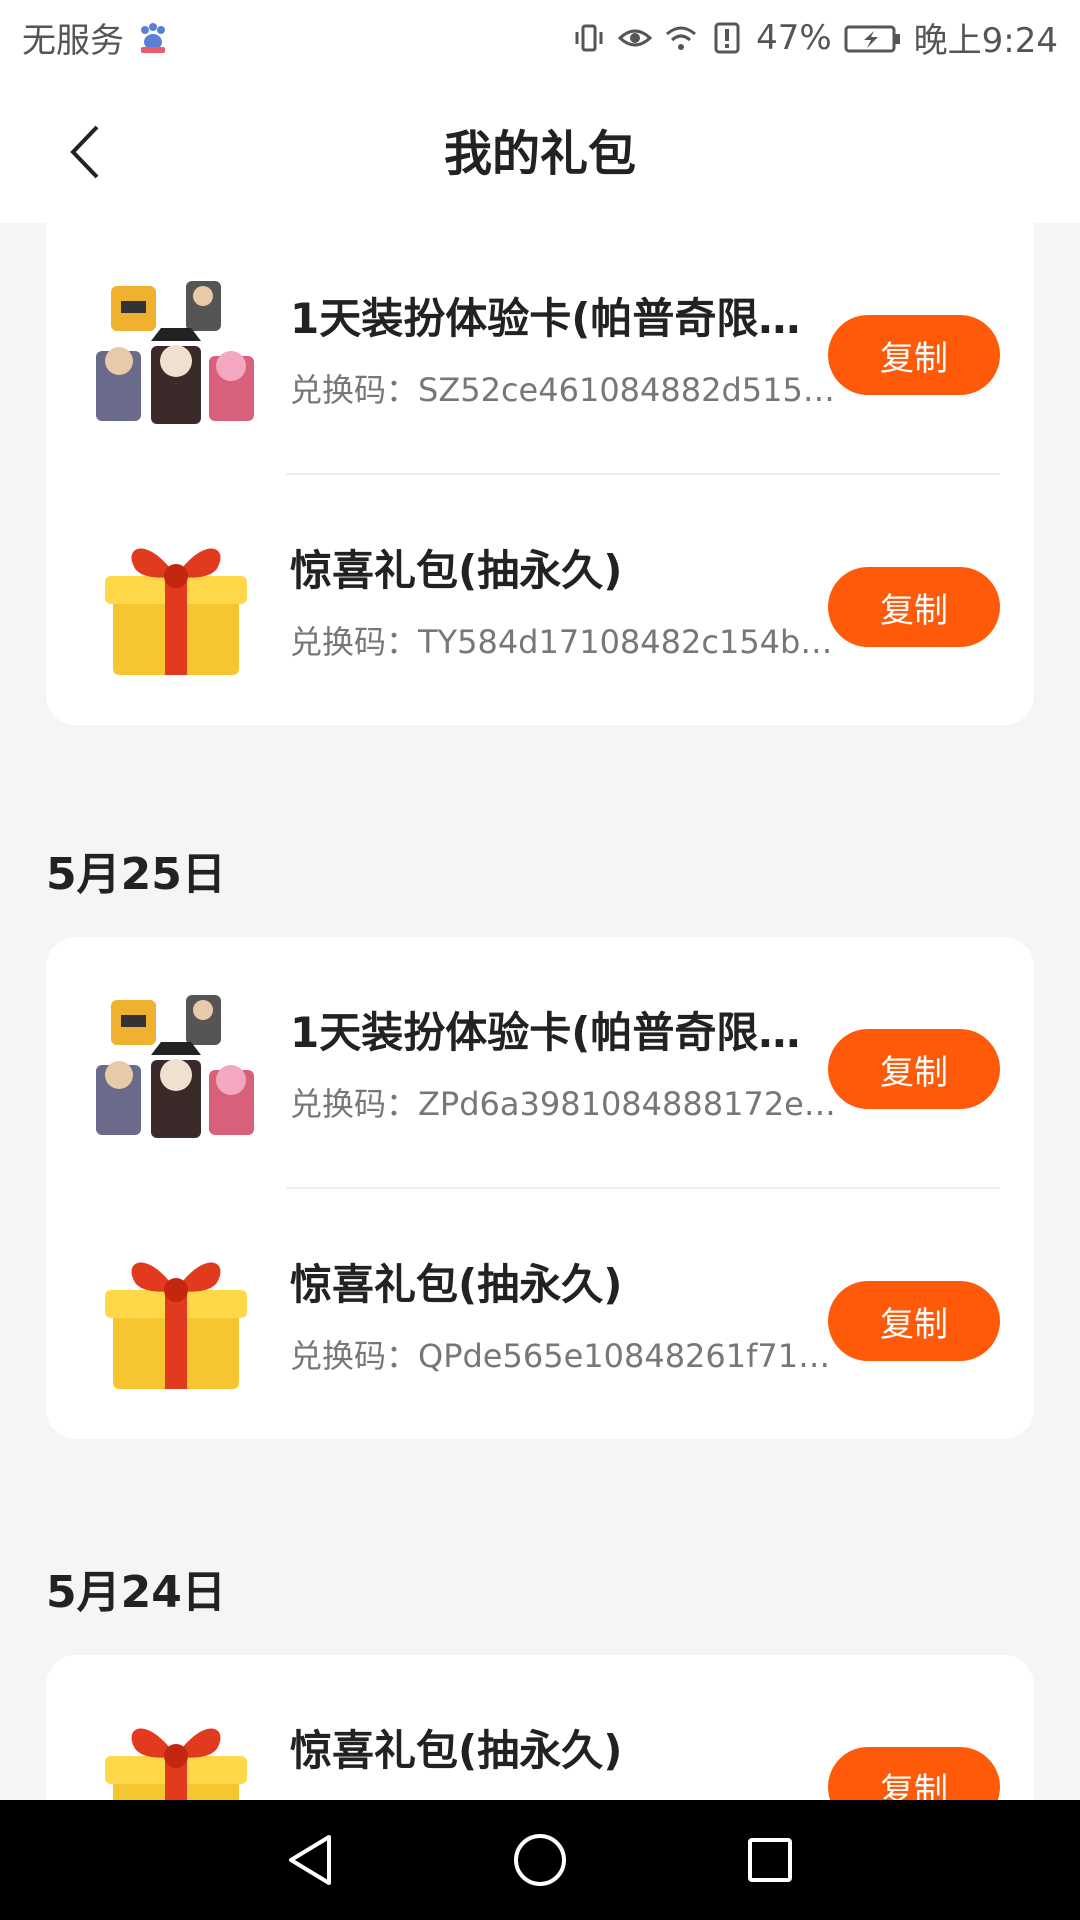  I want to click on status-left: 无服务, so click(96, 37).